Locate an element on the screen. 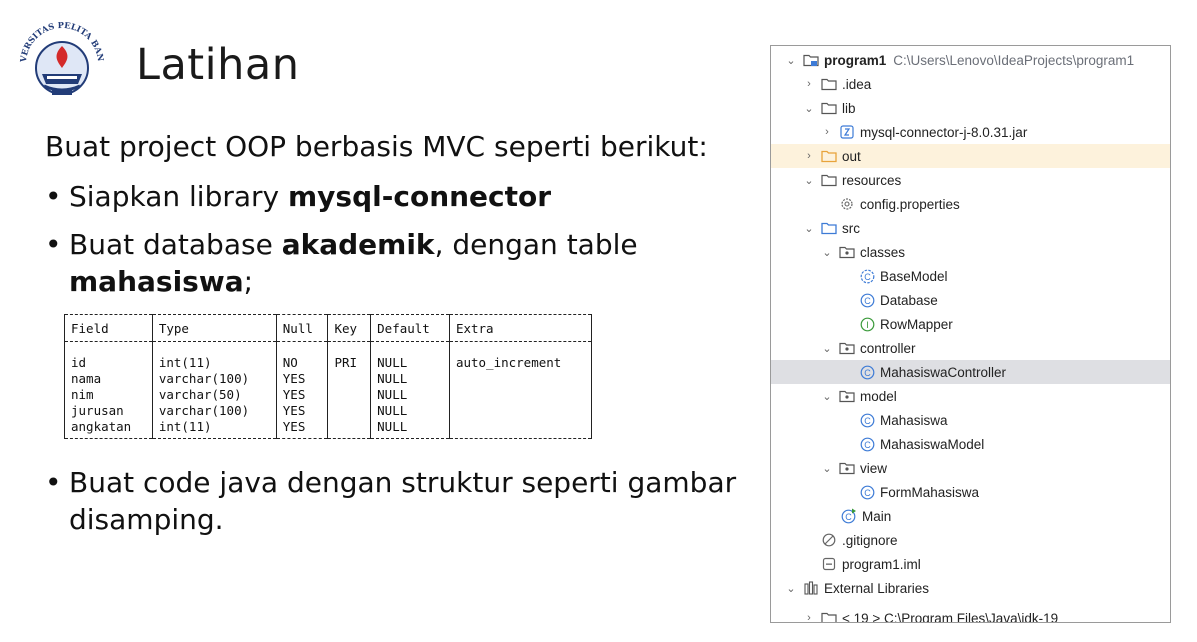 The height and width of the screenshot is (642, 1197). tree-item-view: ⌄ view is located at coordinates (970, 468).